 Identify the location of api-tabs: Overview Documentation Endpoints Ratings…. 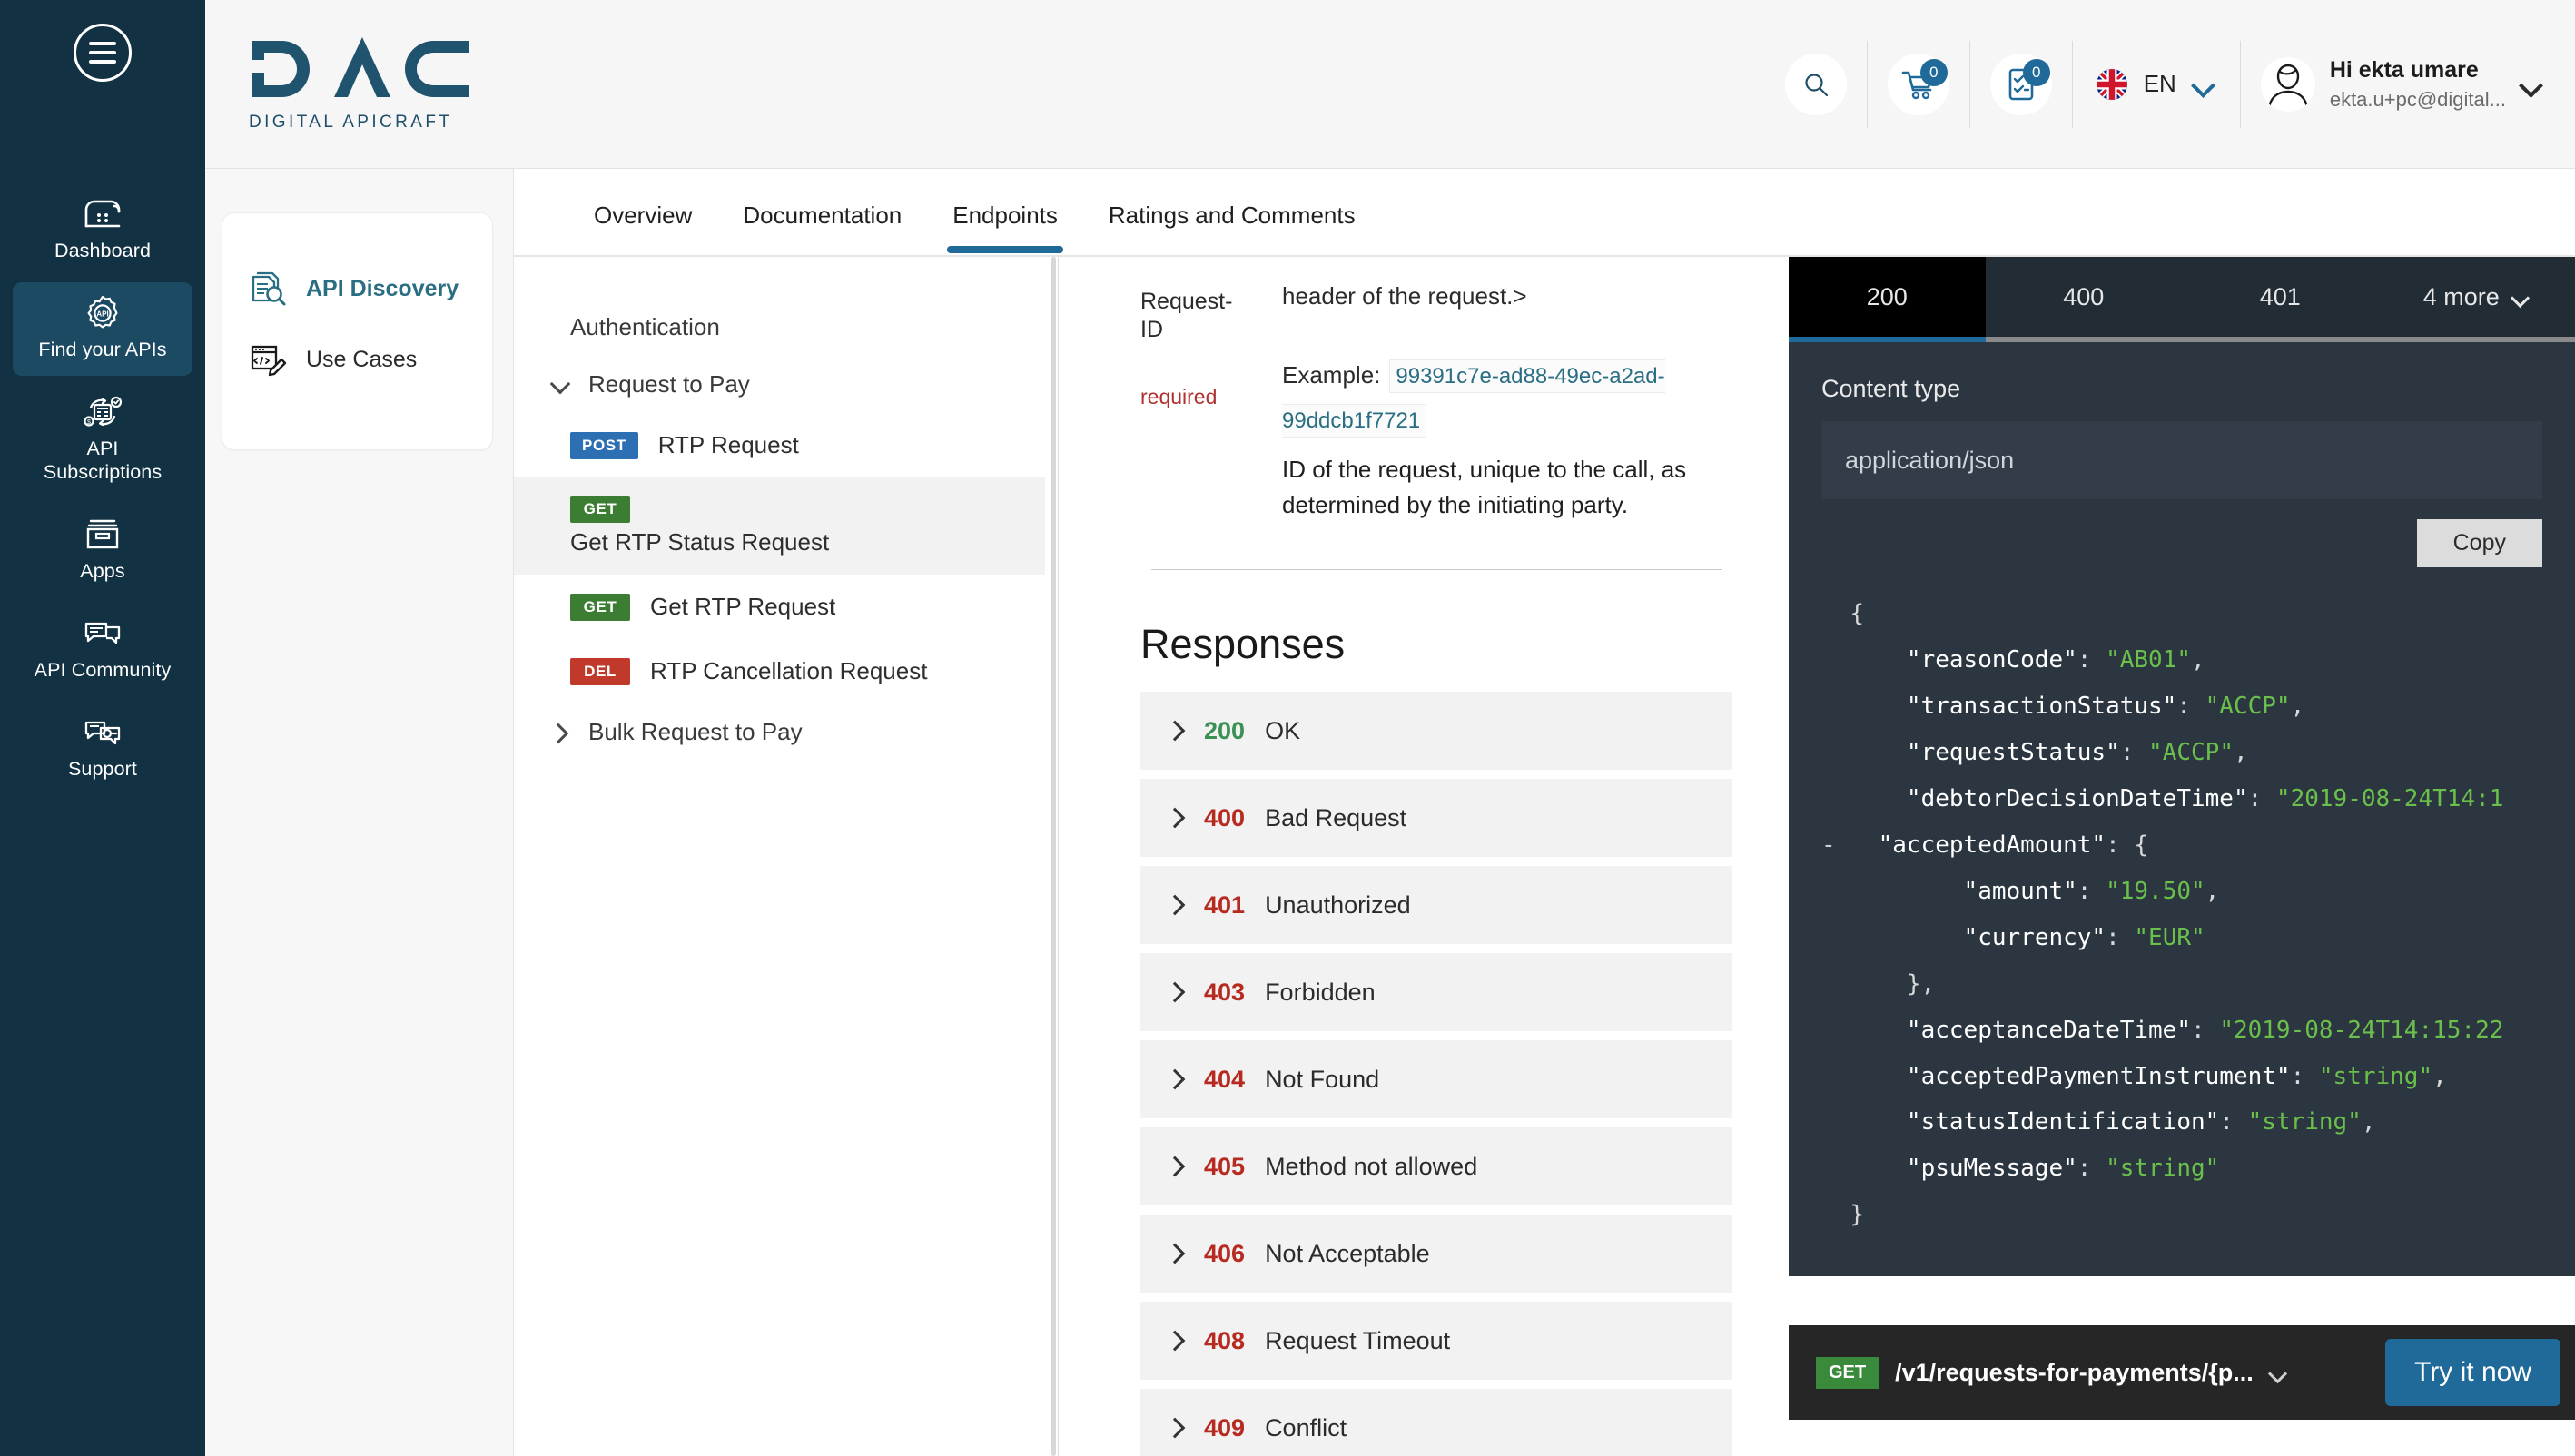
(1544, 212).